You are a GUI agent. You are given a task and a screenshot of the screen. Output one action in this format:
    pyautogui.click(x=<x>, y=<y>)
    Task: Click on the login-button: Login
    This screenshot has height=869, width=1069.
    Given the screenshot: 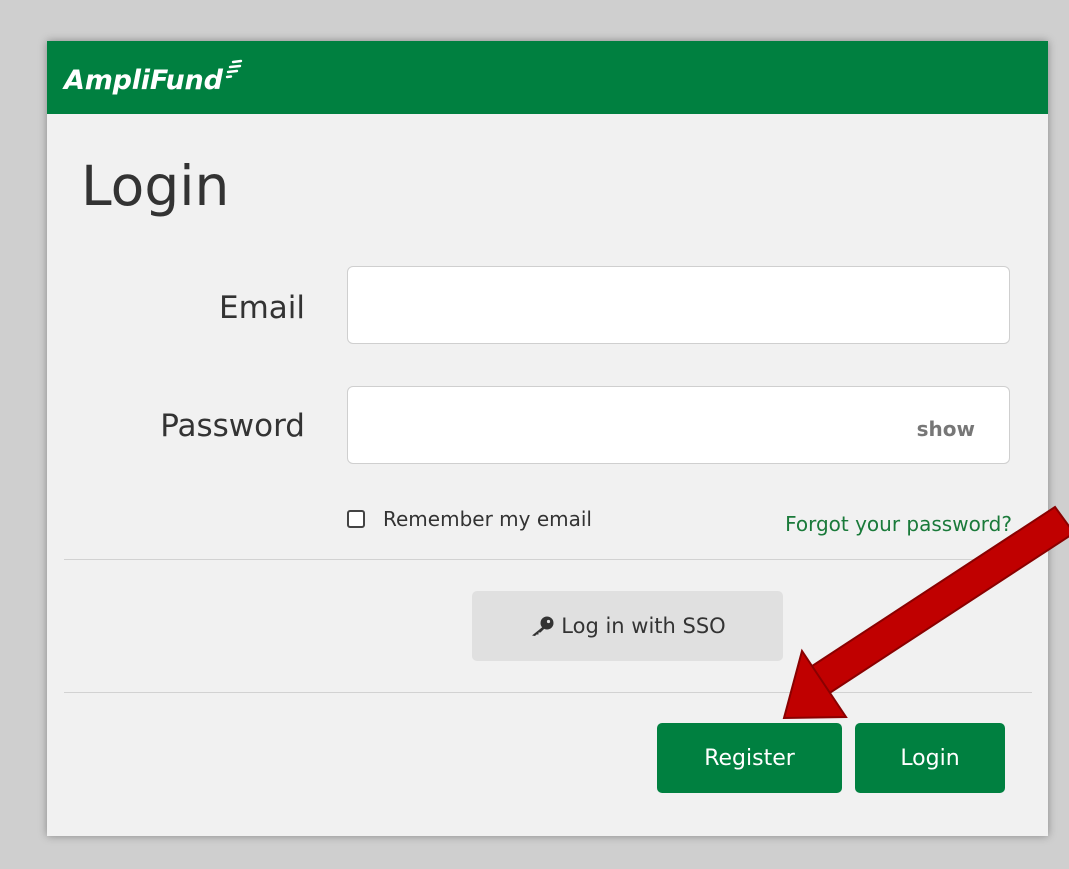 What is the action you would take?
    pyautogui.click(x=930, y=758)
    